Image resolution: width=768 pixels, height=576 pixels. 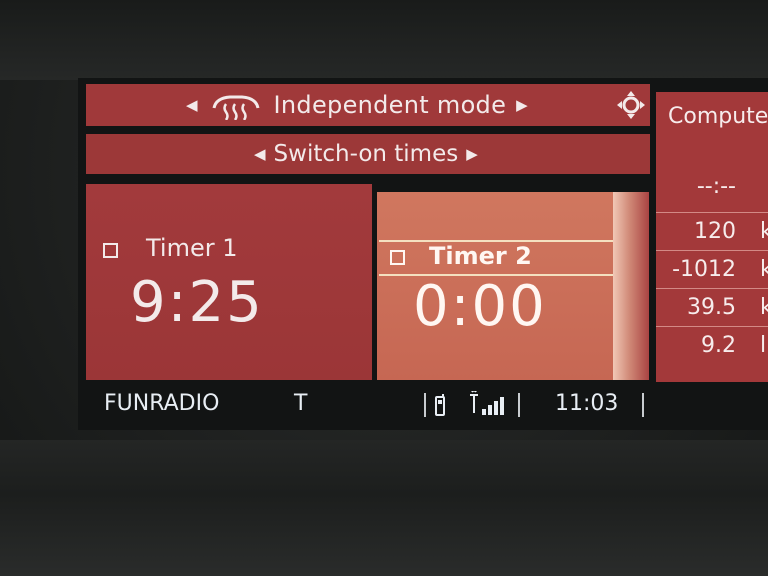 I want to click on computer-unit: l, so click(x=763, y=345).